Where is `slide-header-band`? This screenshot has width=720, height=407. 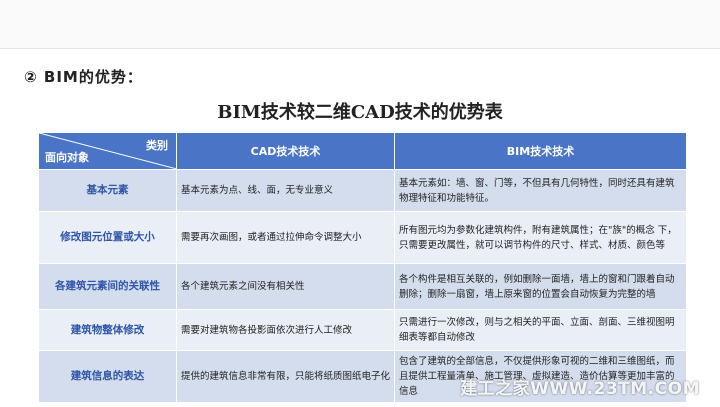
slide-header-band is located at coordinates (360, 24).